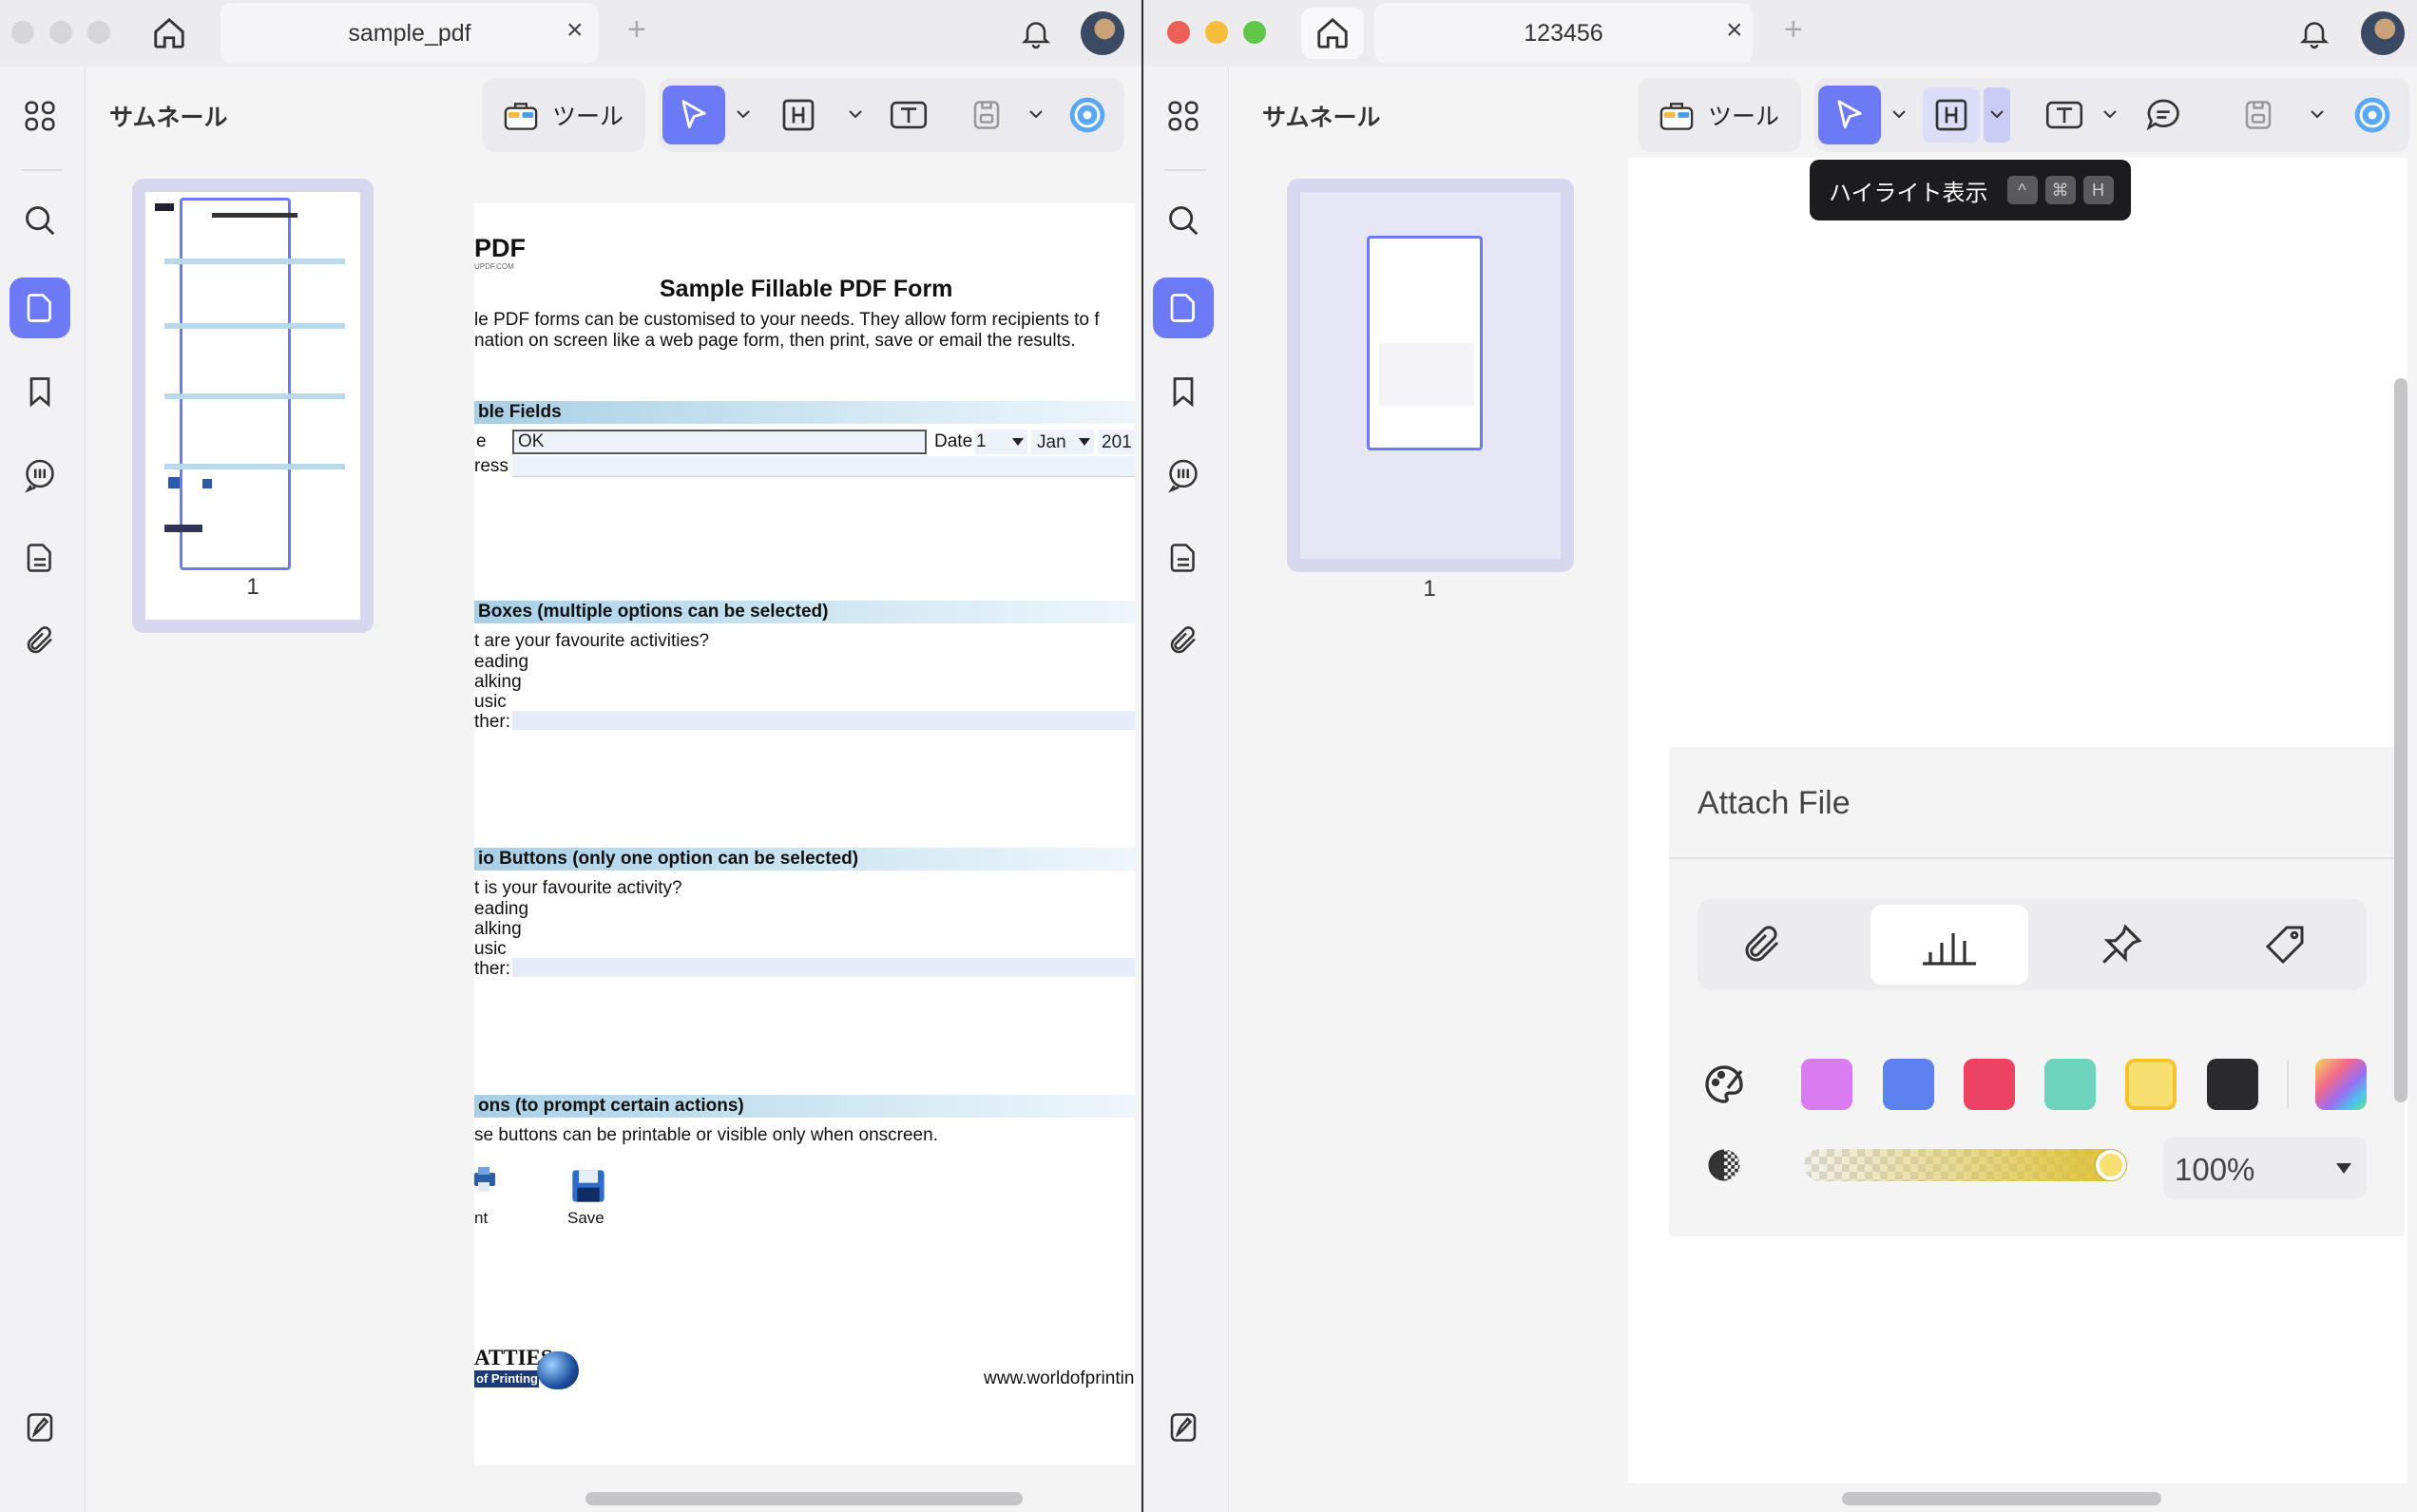  Describe the element at coordinates (2232, 1084) in the screenshot. I see `color-swatch-black` at that location.